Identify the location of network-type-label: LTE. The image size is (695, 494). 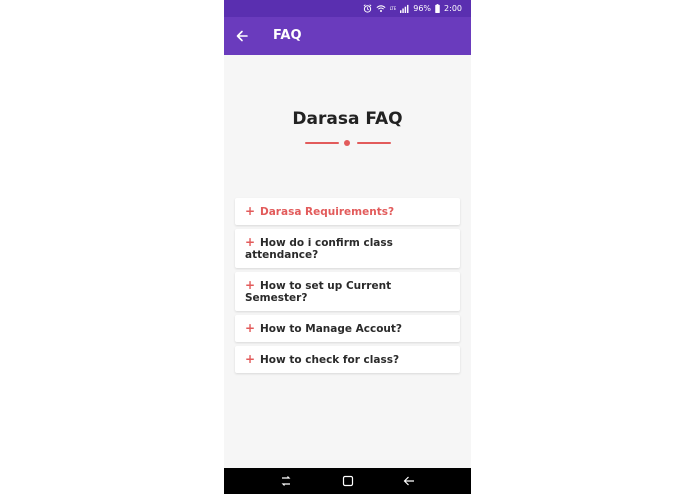
(393, 8).